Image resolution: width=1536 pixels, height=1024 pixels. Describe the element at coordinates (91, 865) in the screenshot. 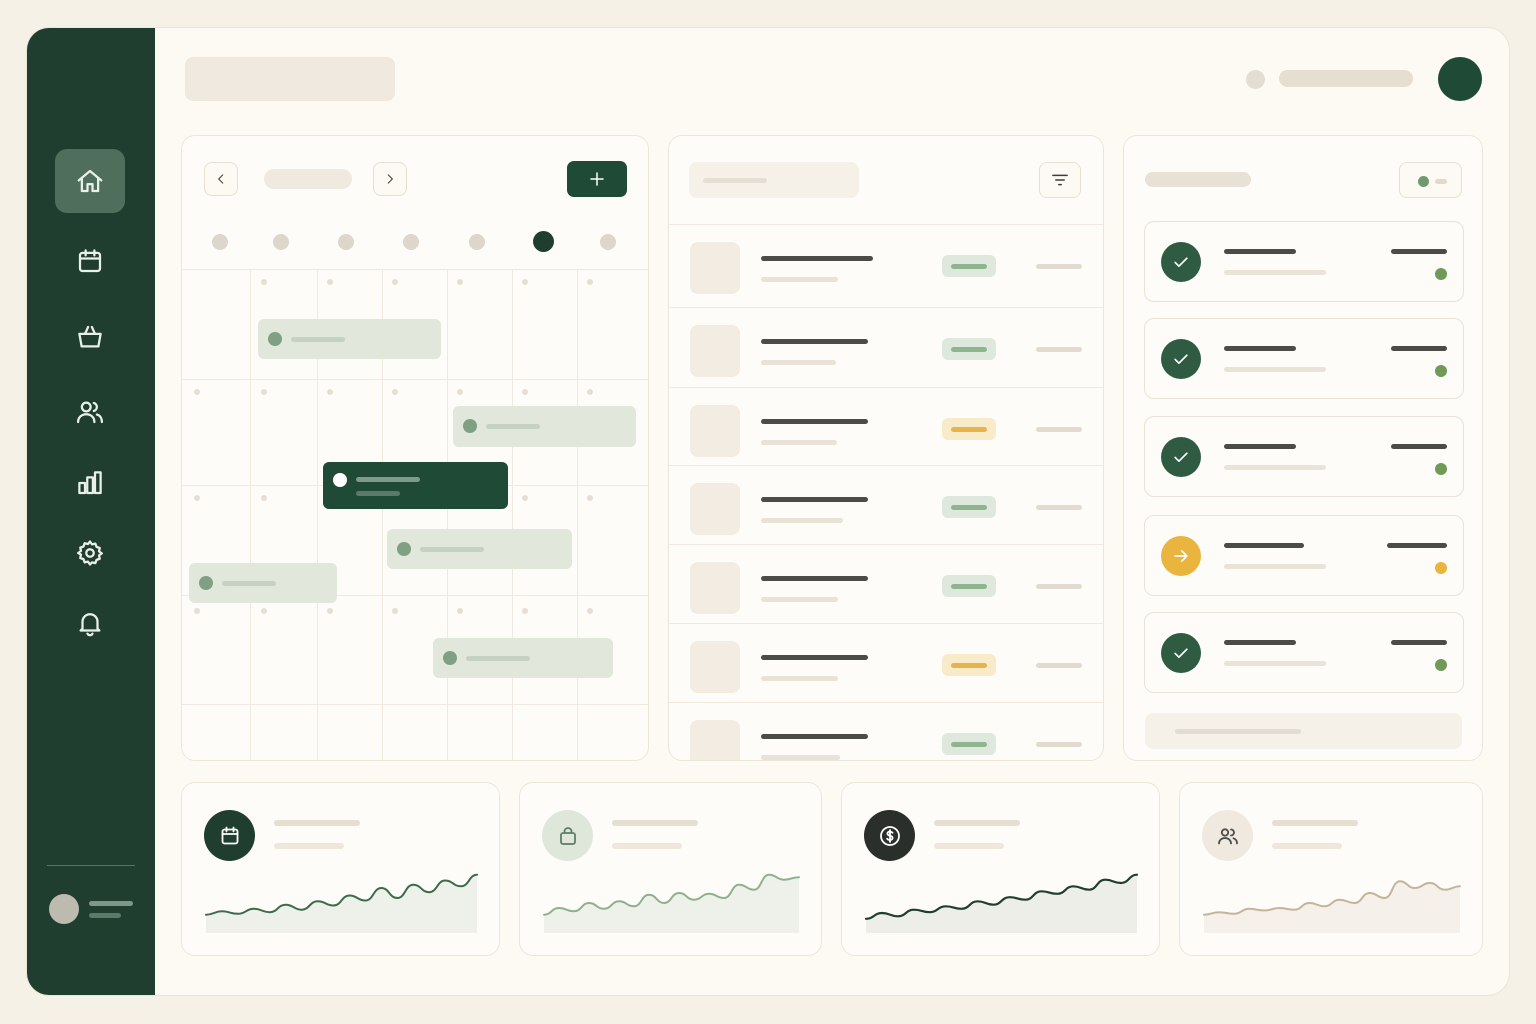

I see `sidebar-divider` at that location.